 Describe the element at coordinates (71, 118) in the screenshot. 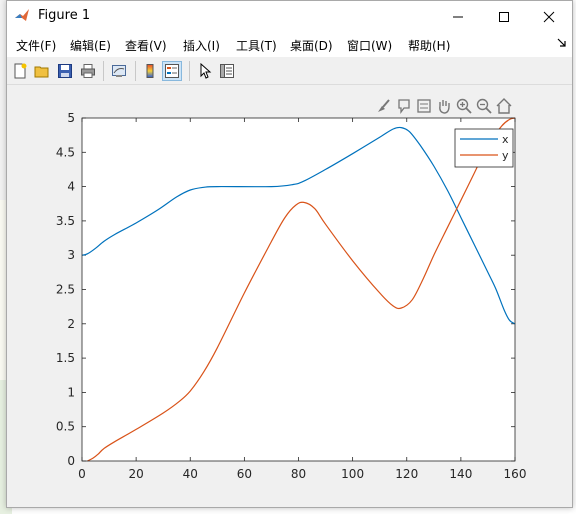

I see `y-tick-label: 5` at that location.